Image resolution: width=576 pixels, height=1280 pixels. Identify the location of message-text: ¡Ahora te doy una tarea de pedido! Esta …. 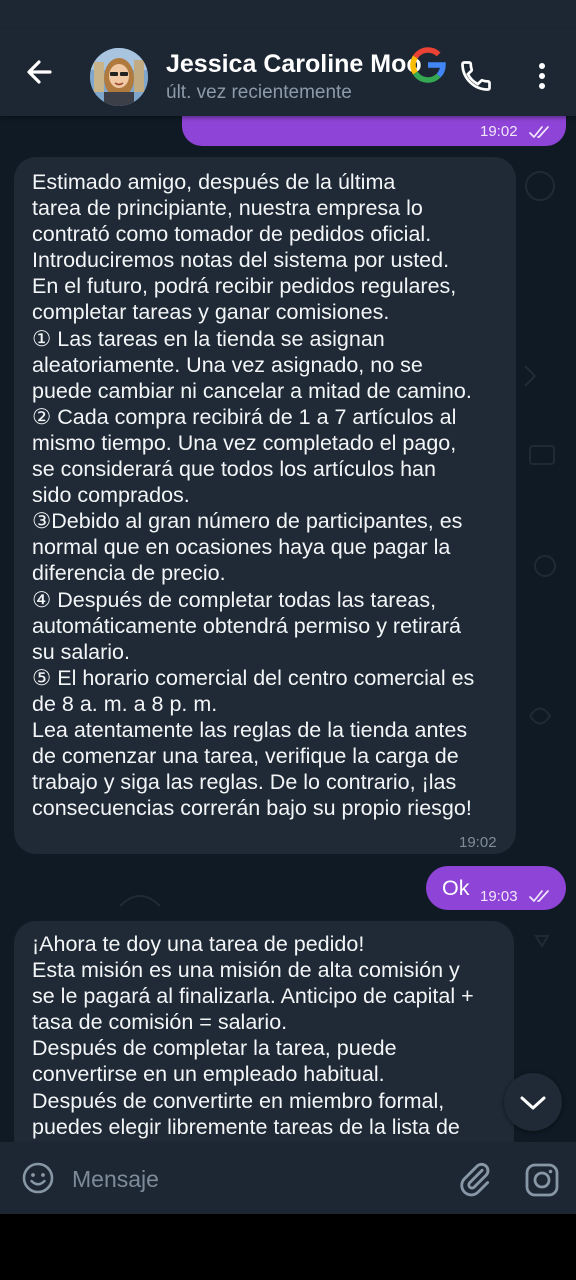
(253, 1035).